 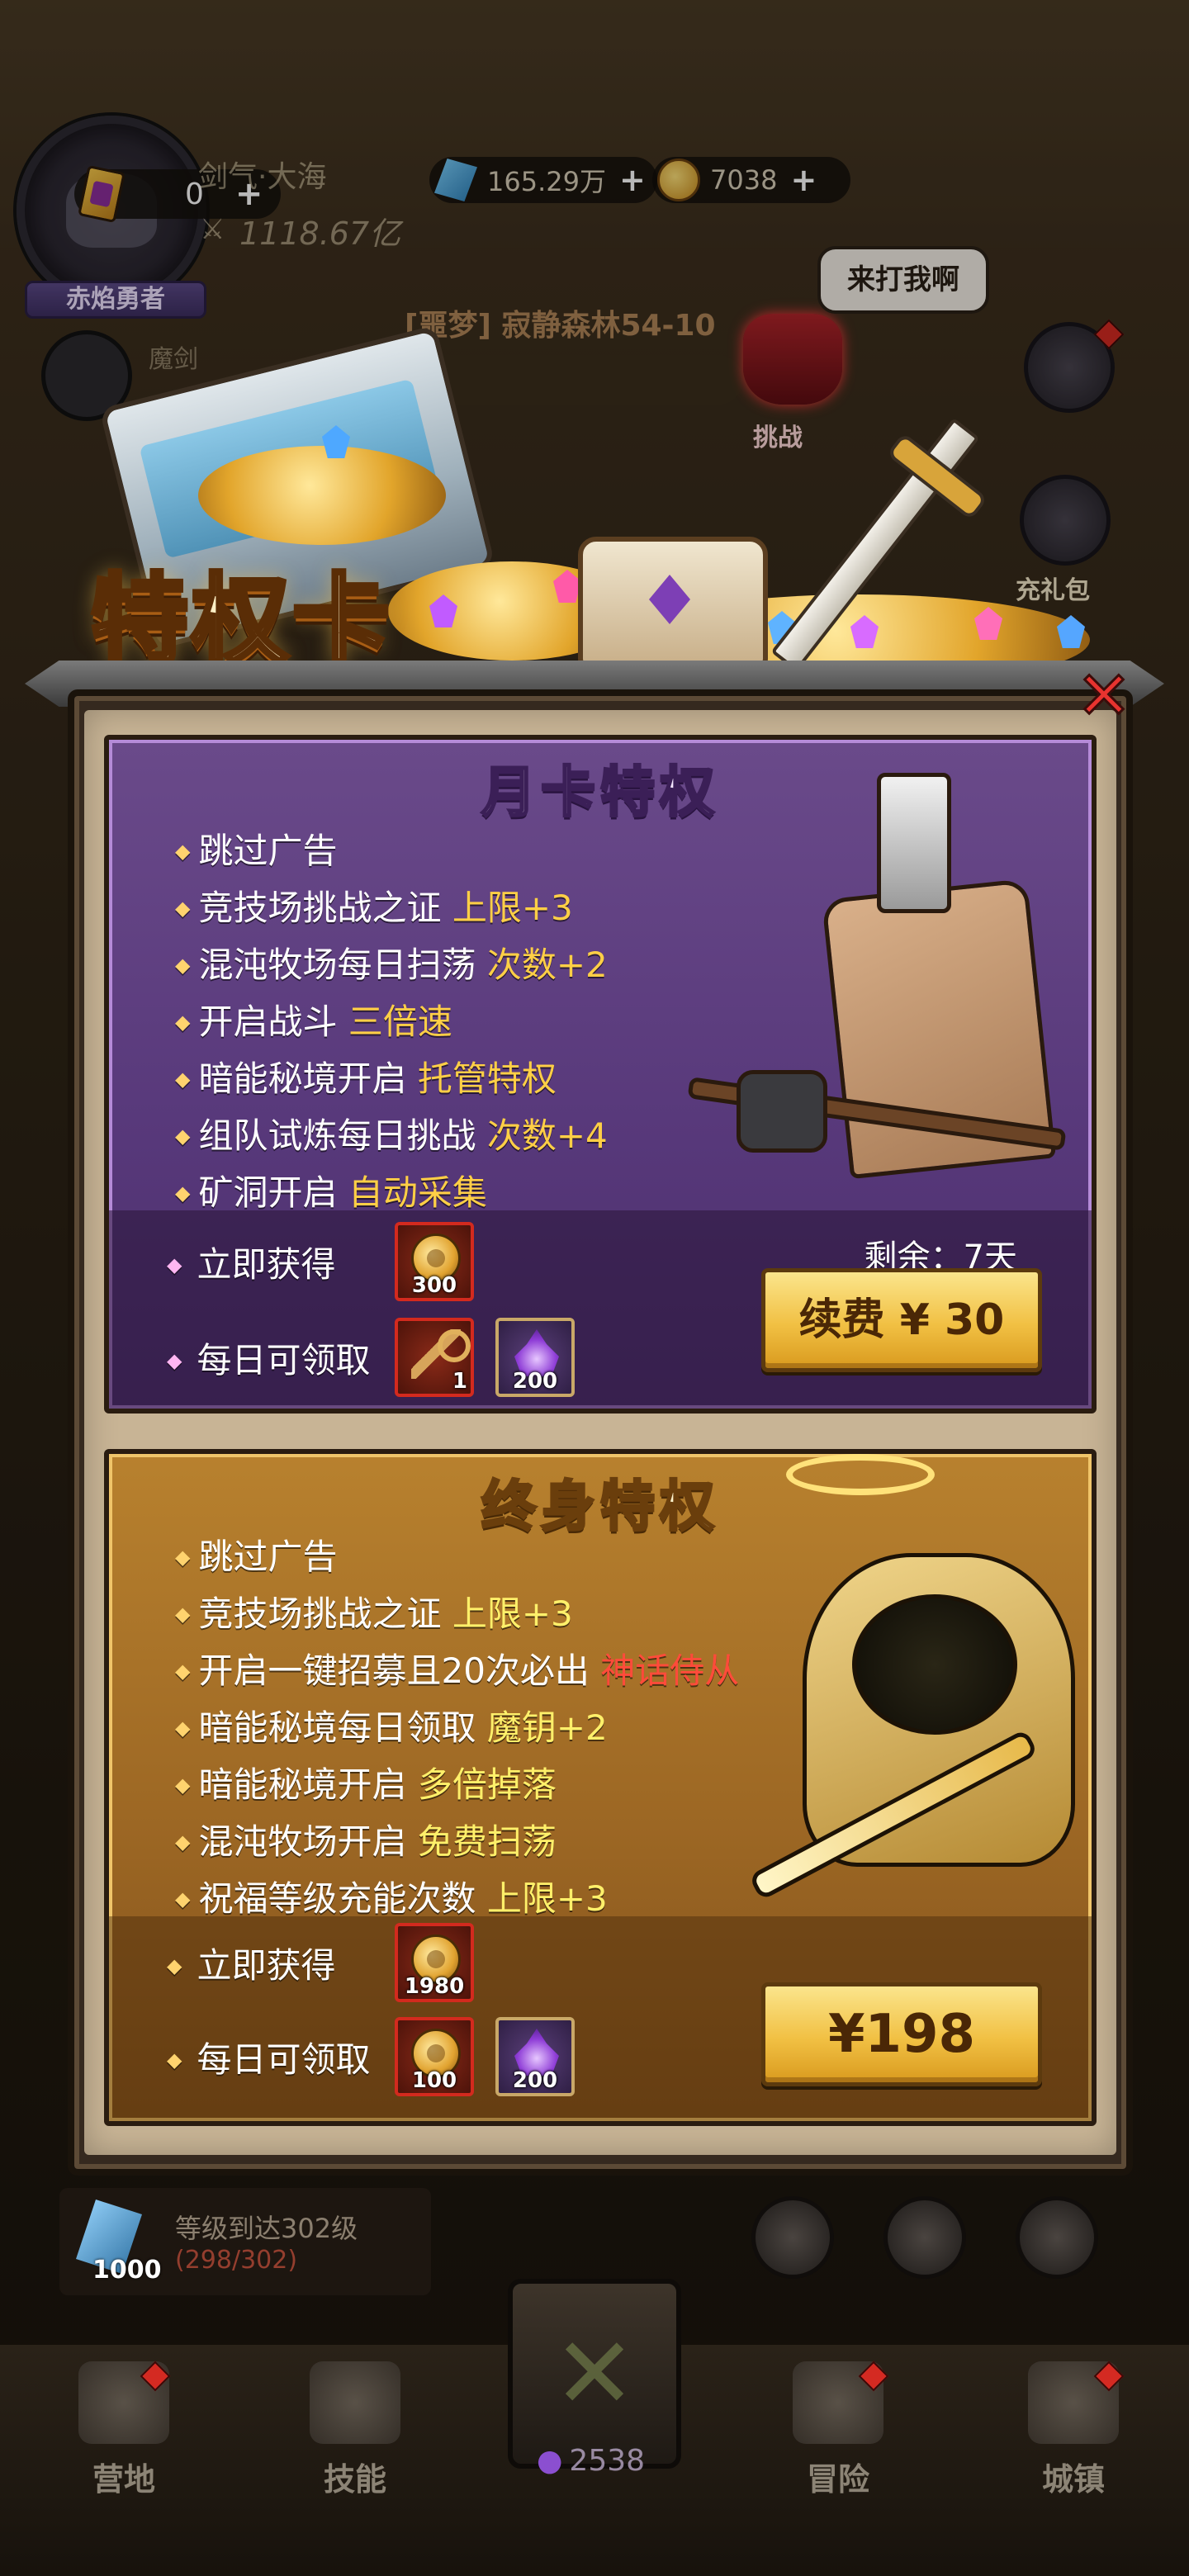 I want to click on level-gem-quantity: 1000, so click(x=127, y=2270).